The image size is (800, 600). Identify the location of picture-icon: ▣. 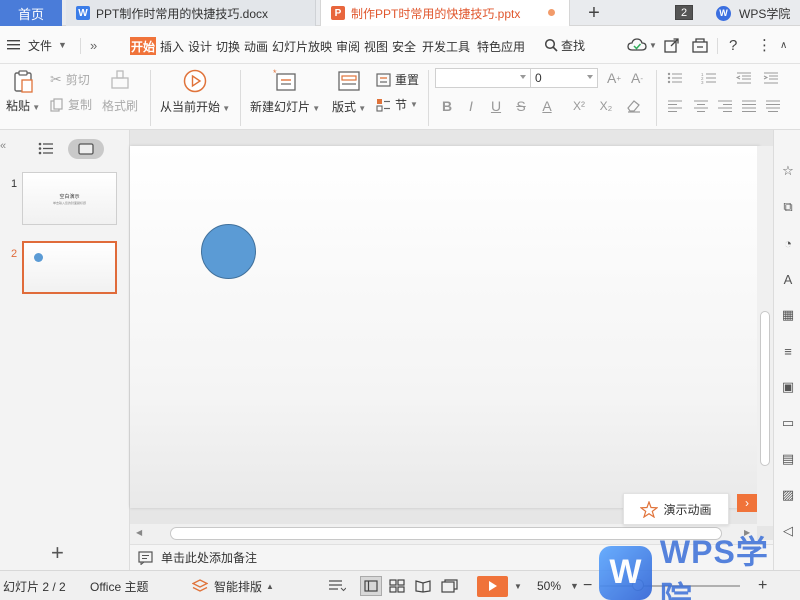
(788, 387).